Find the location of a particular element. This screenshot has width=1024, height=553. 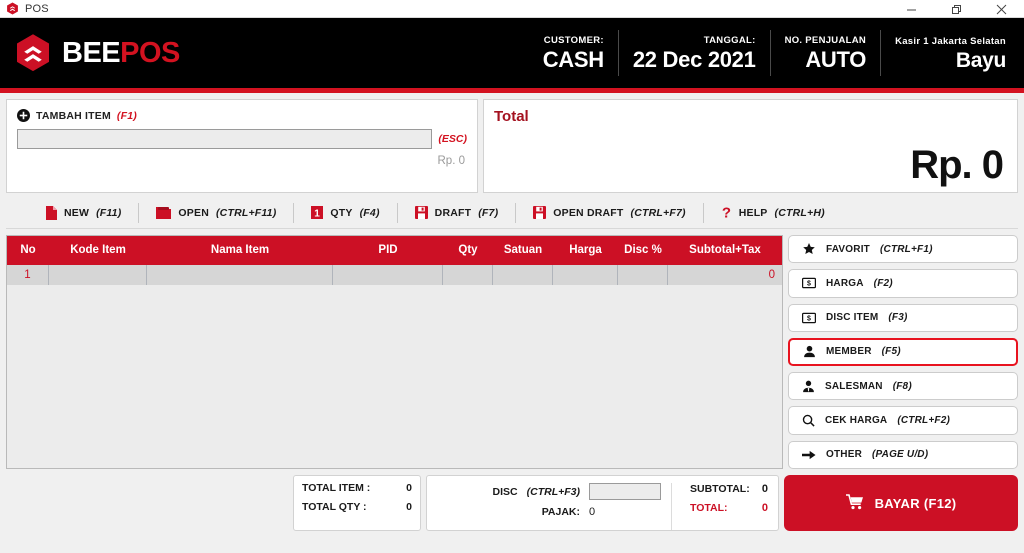

grand-total-line: TOTAL: 0 is located at coordinates (729, 508).